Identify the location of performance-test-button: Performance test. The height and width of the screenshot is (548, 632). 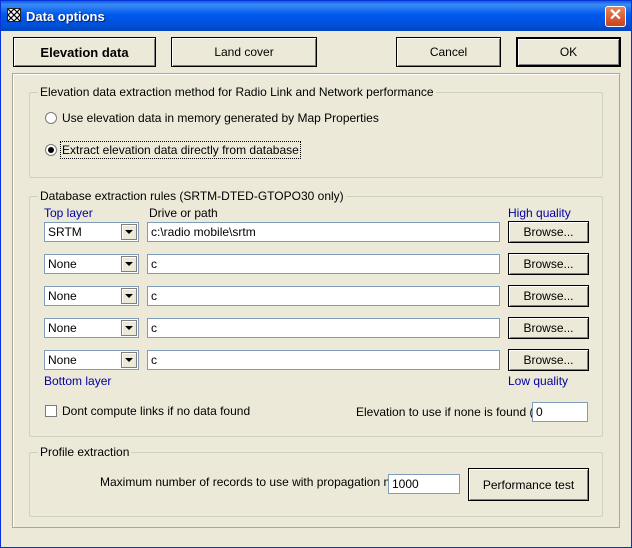
(528, 484).